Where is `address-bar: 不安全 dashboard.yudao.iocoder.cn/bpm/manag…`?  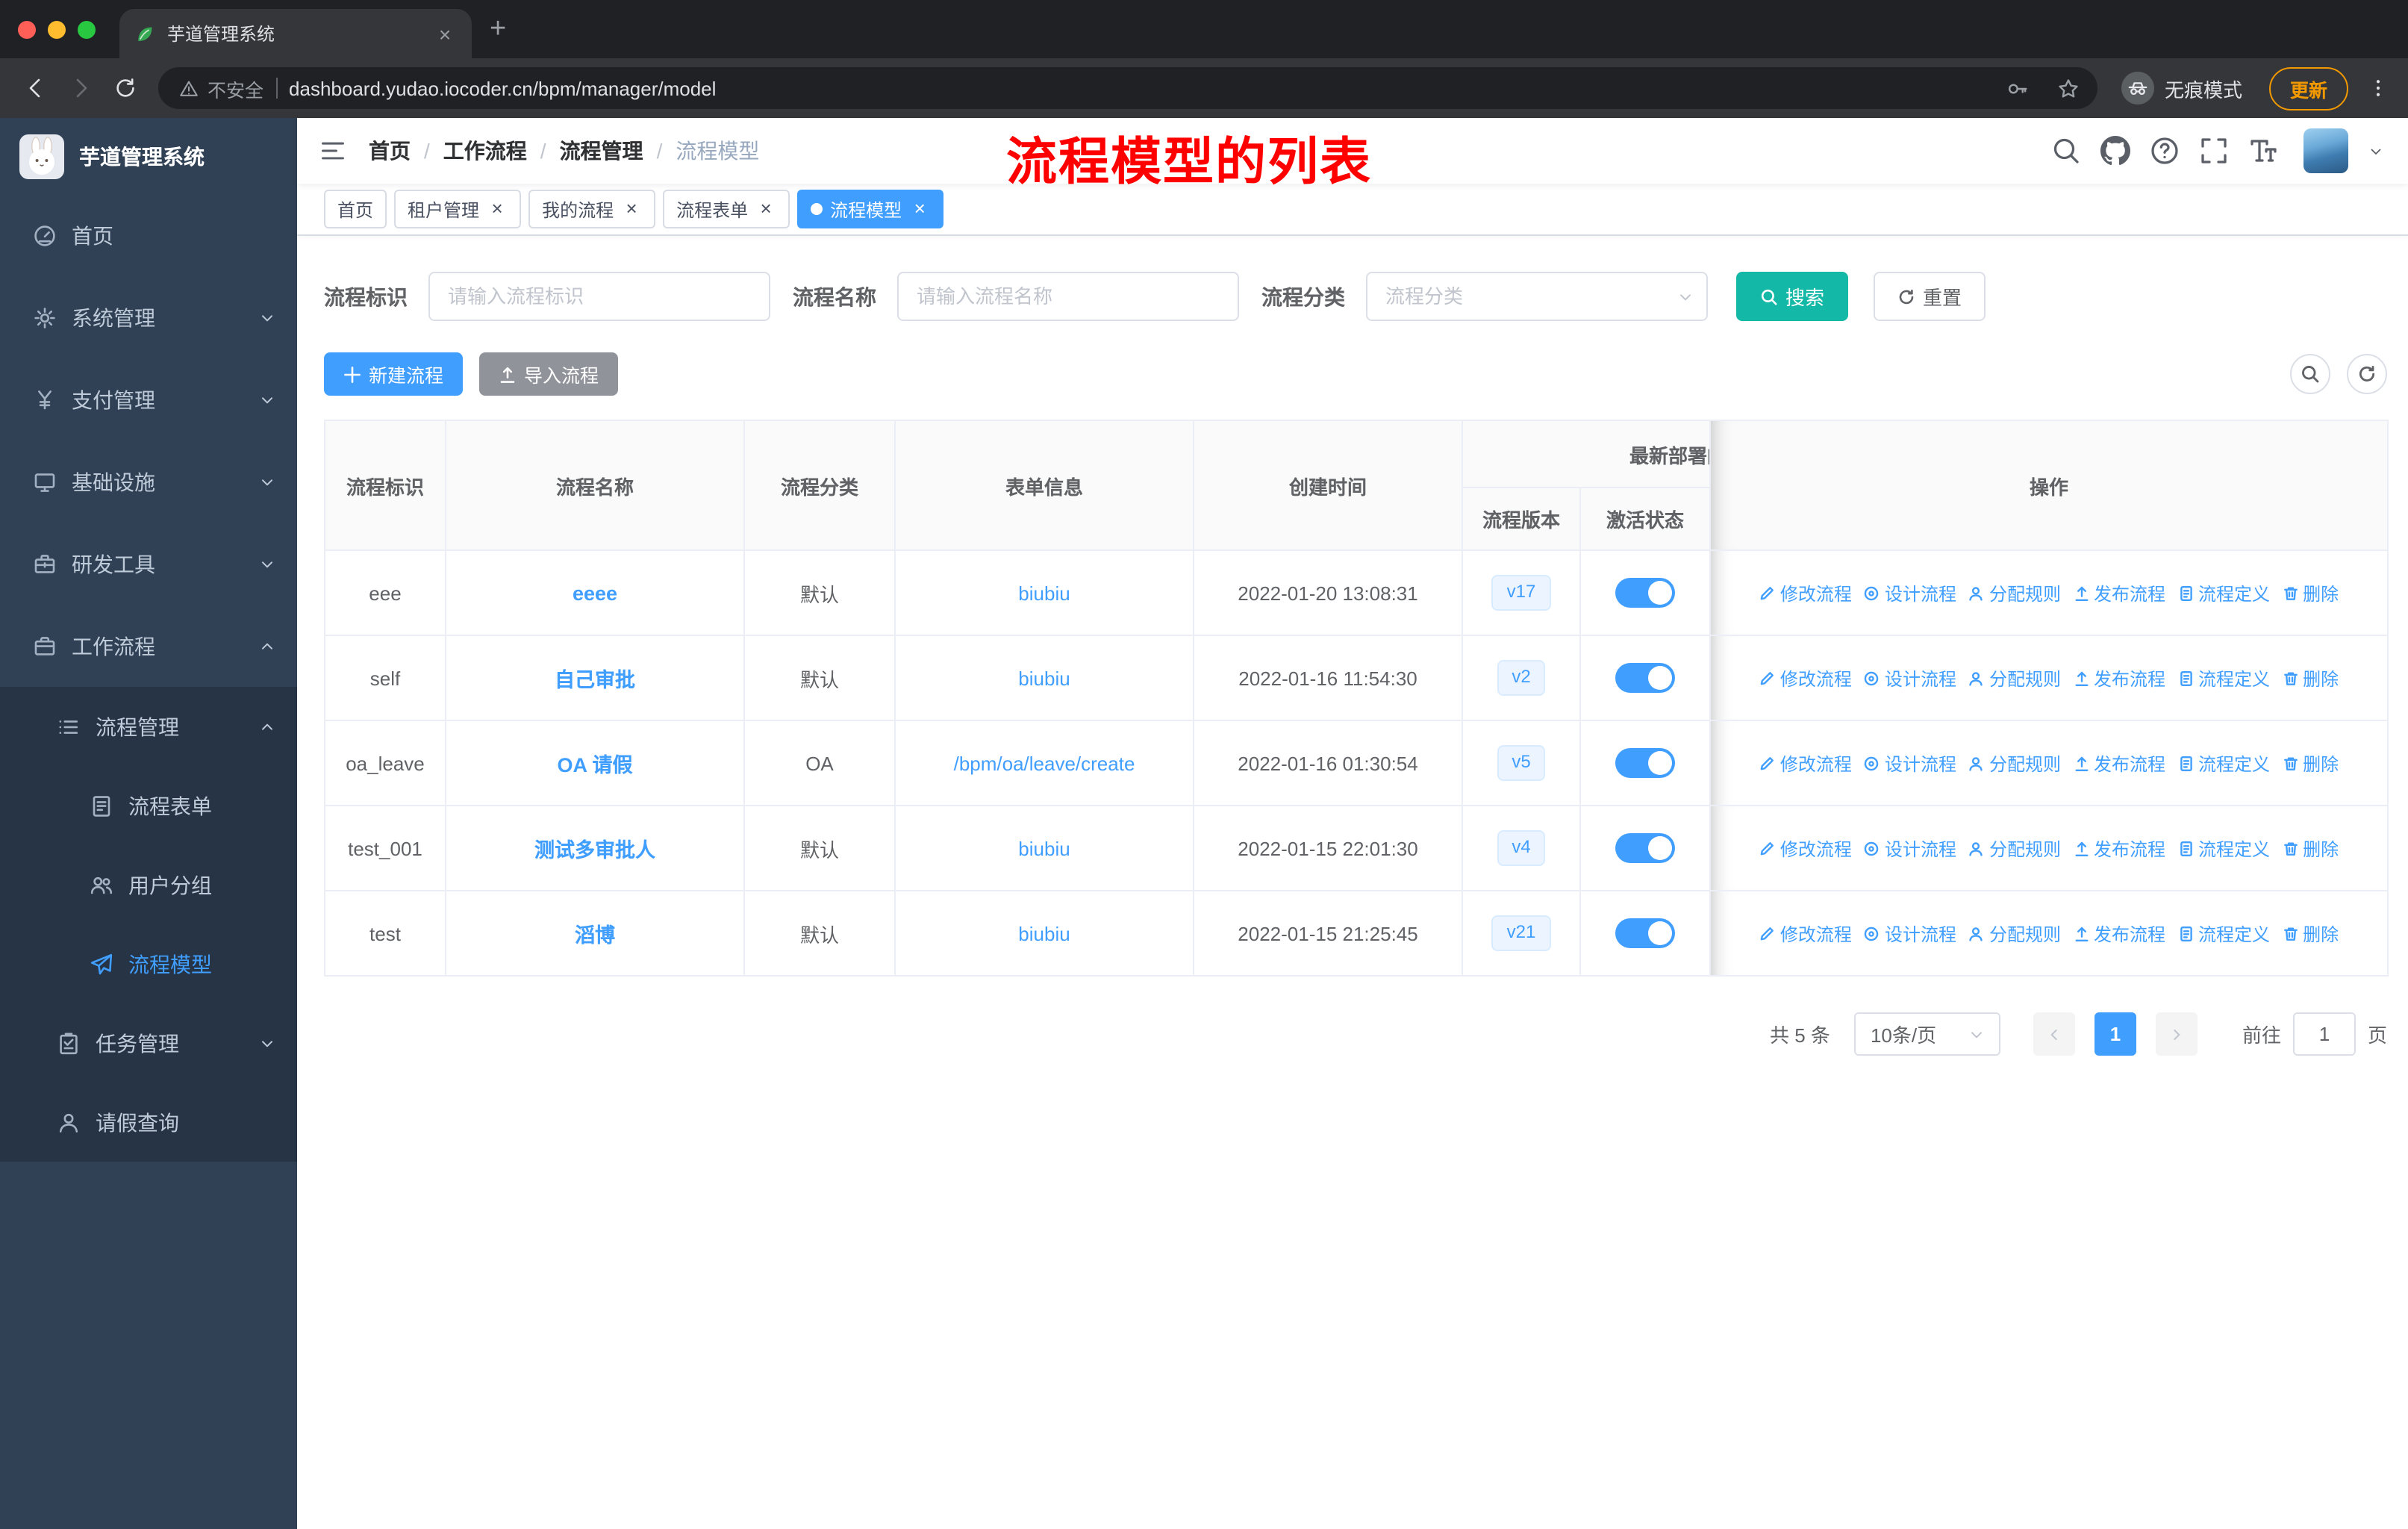 address-bar: 不安全 dashboard.yudao.iocoder.cn/bpm/manag… is located at coordinates (1127, 88).